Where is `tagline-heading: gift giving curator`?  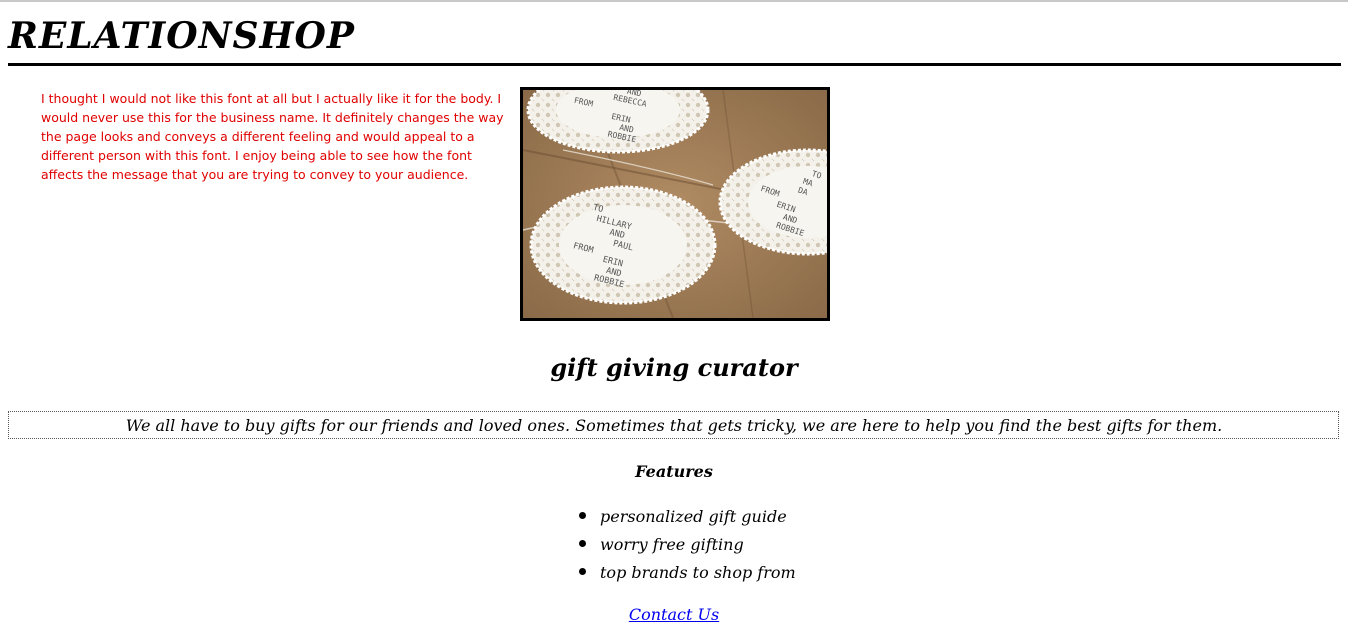
tagline-heading: gift giving curator is located at coordinates (674, 367).